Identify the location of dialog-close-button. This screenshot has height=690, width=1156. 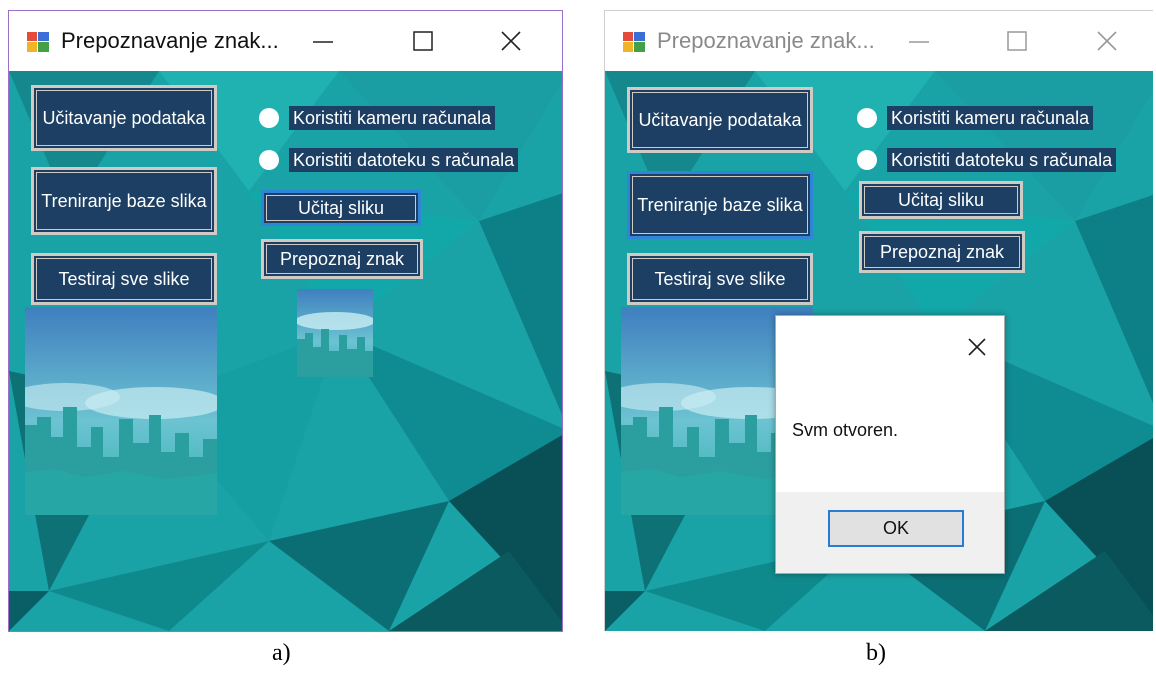
(977, 347).